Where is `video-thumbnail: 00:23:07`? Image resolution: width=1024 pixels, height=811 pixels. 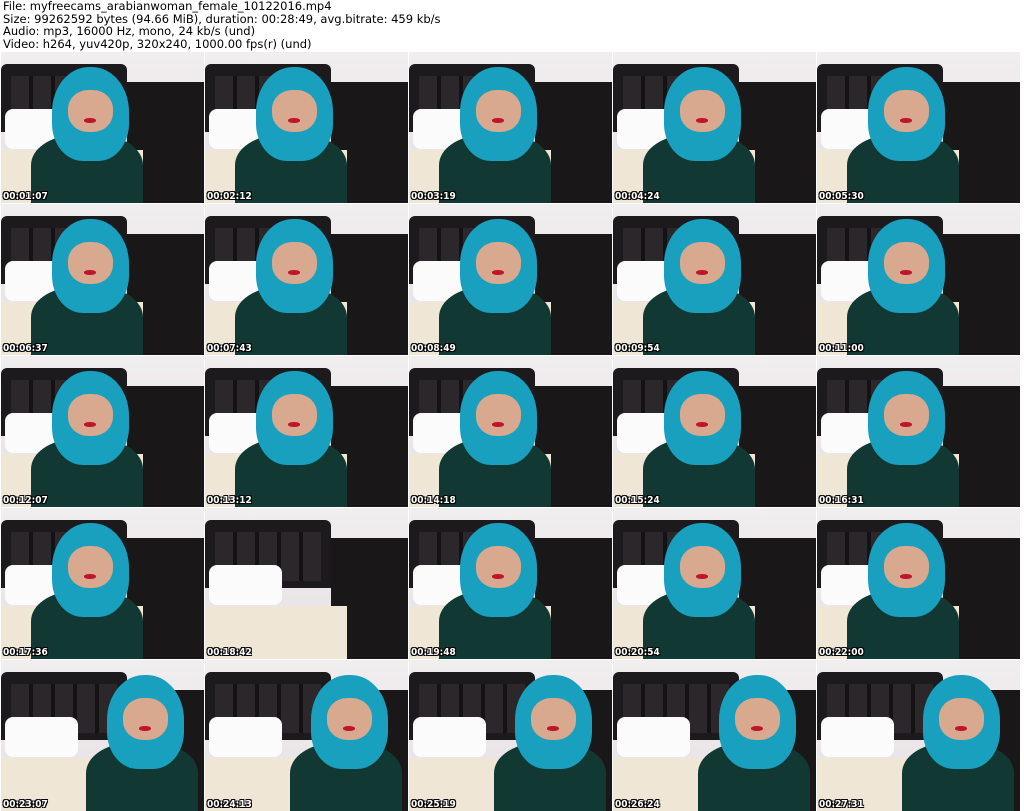
video-thumbnail: 00:23:07 is located at coordinates (102, 735).